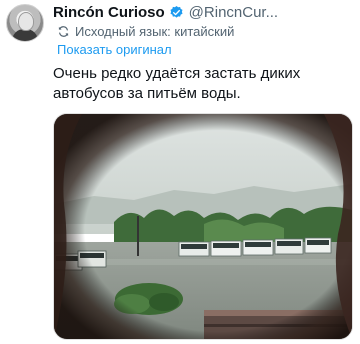 The height and width of the screenshot is (344, 360). What do you see at coordinates (177, 73) in the screenshot?
I see `tweet-text-line: Очень редко удаётся застать диких` at bounding box center [177, 73].